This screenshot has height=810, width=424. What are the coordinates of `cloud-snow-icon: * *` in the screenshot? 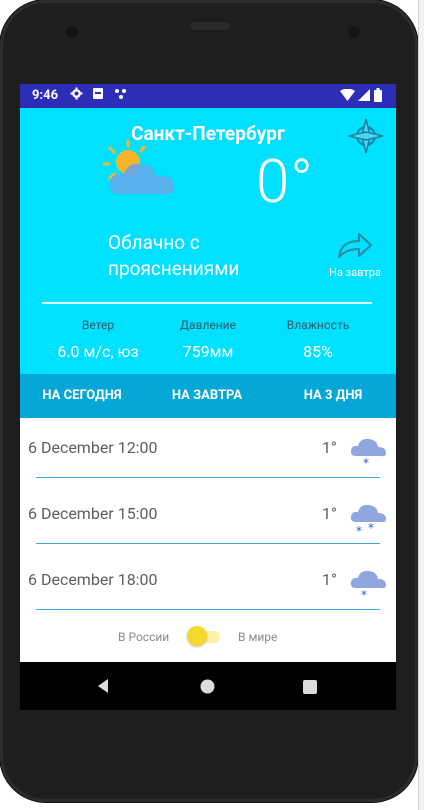 It's located at (368, 518).